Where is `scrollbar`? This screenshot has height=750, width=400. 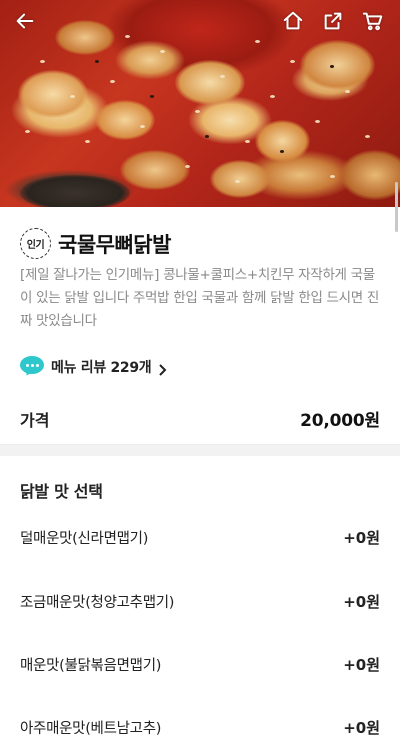 scrollbar is located at coordinates (396, 207).